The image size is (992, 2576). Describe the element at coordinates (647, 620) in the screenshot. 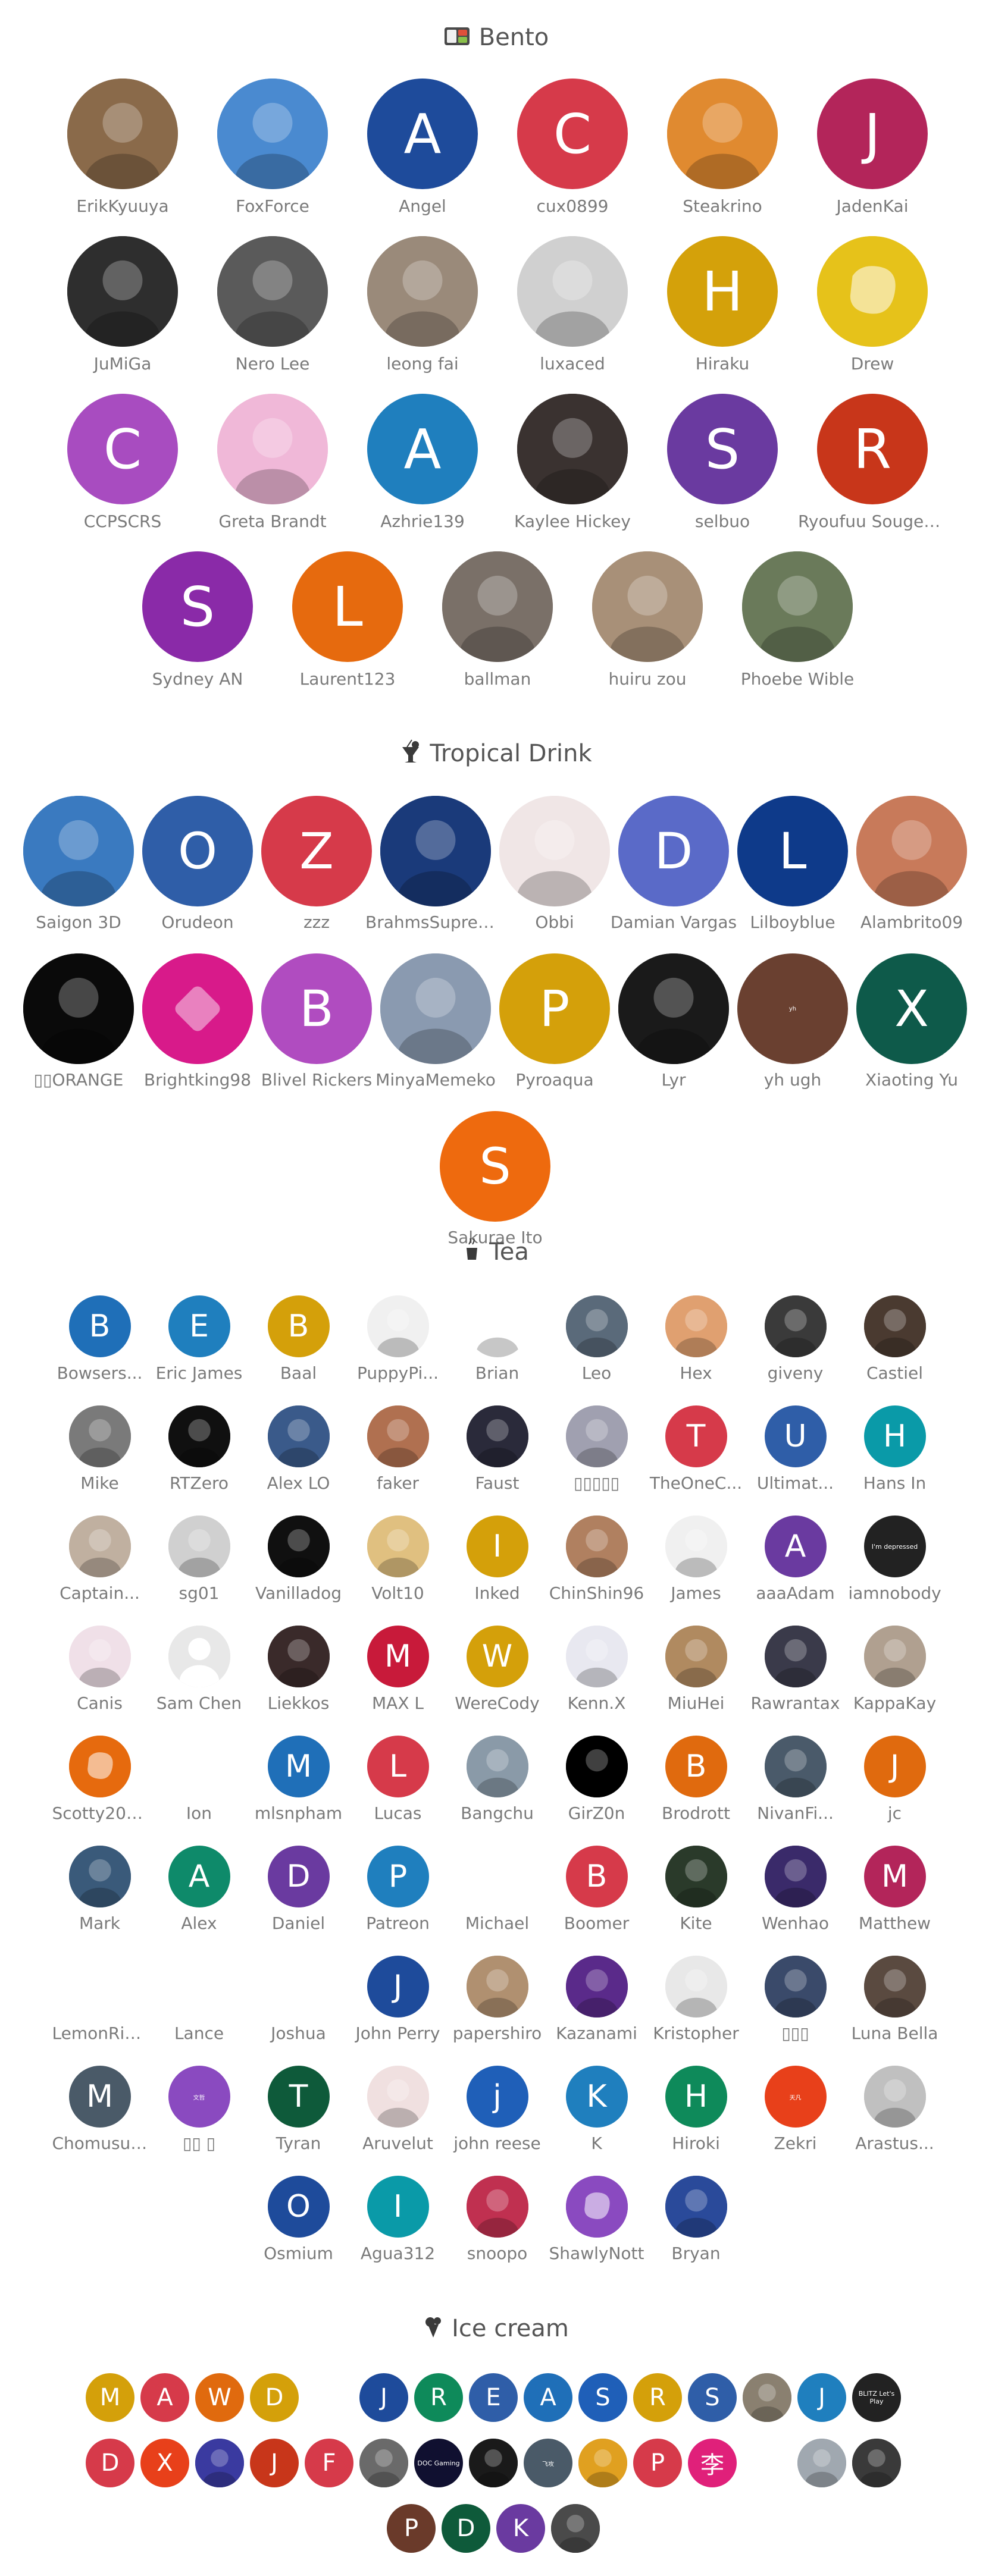

I see `supporter-huiru-zou: huiru zou` at that location.